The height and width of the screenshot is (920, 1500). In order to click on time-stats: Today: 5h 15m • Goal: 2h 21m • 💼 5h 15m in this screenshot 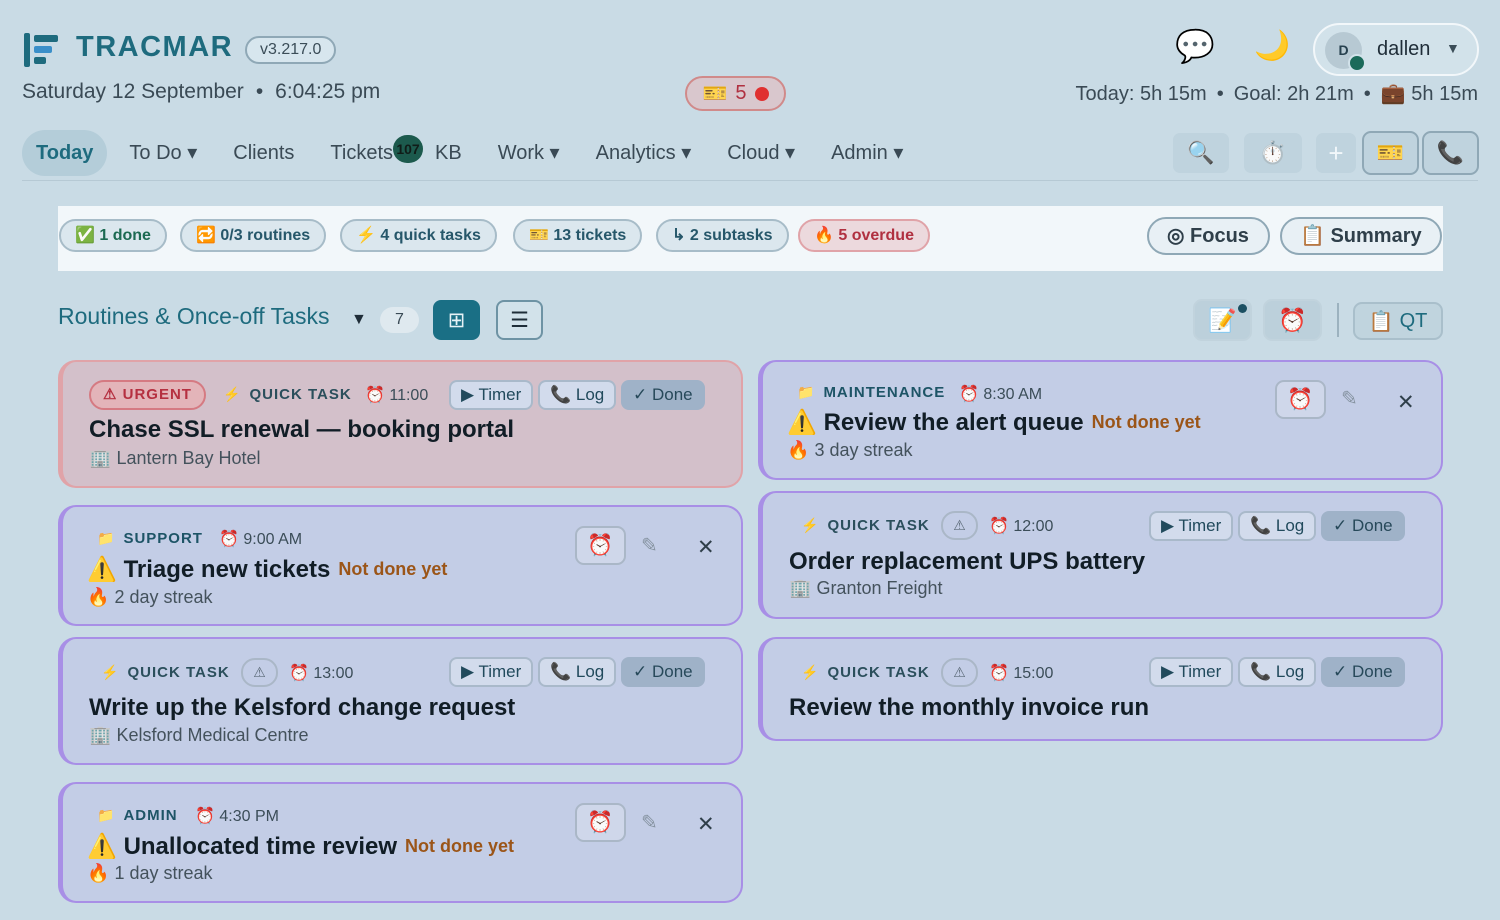, I will do `click(1277, 94)`.